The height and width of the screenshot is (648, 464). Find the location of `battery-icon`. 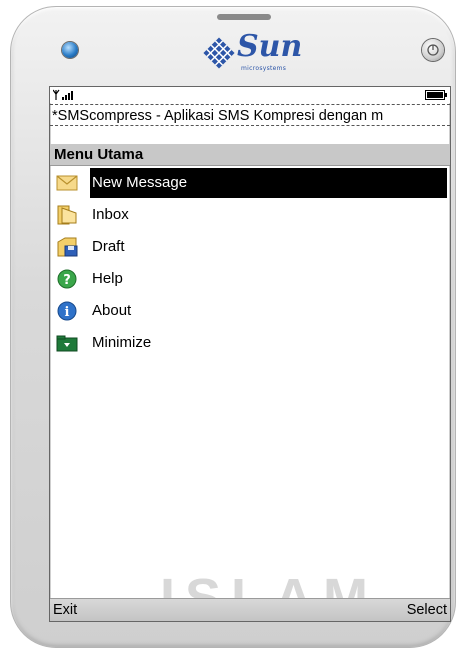

battery-icon is located at coordinates (436, 95).